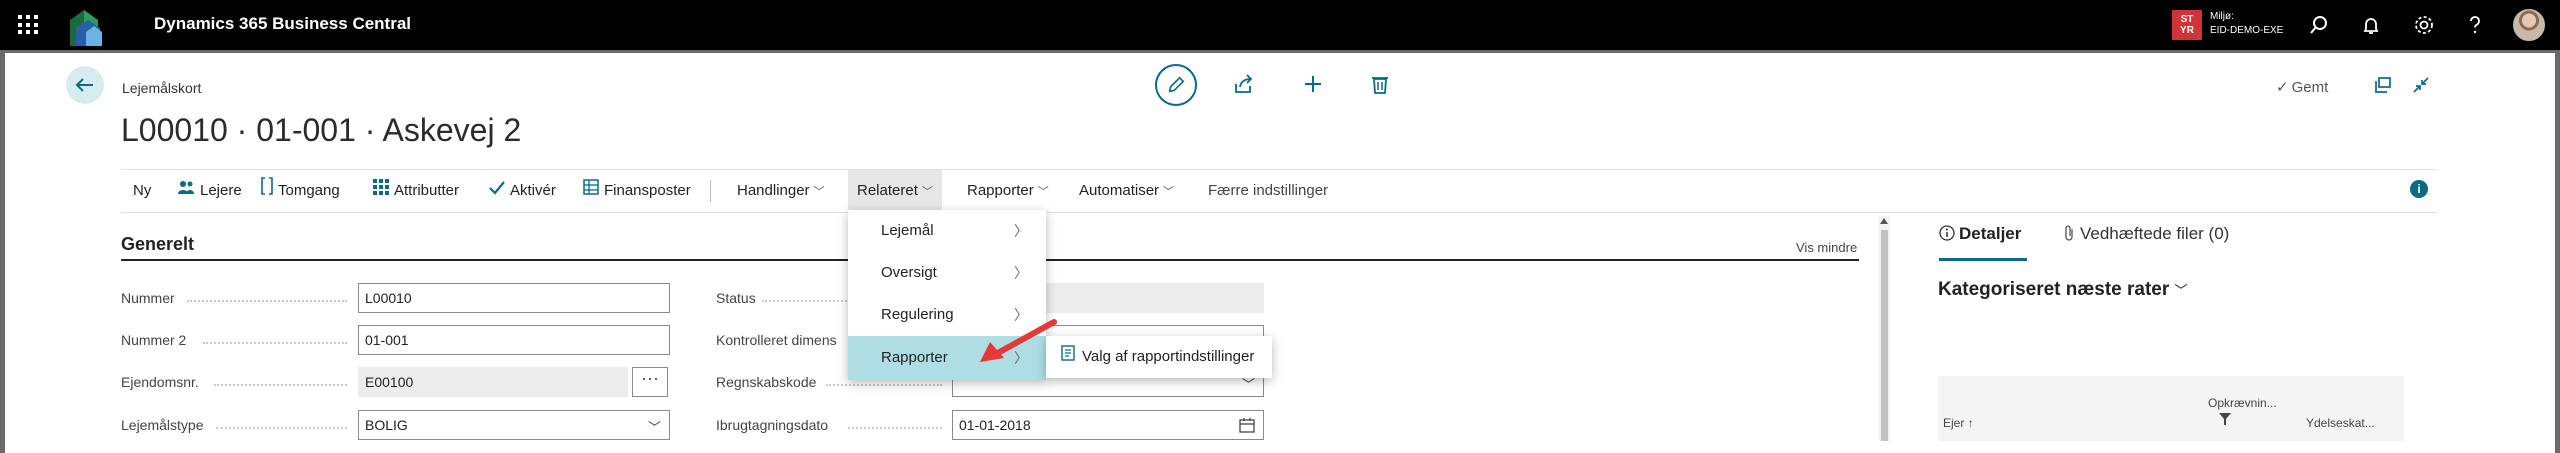 Image resolution: width=2560 pixels, height=453 pixels. What do you see at coordinates (781, 191) in the screenshot?
I see `action-handlinger: Handlinger ﹀` at bounding box center [781, 191].